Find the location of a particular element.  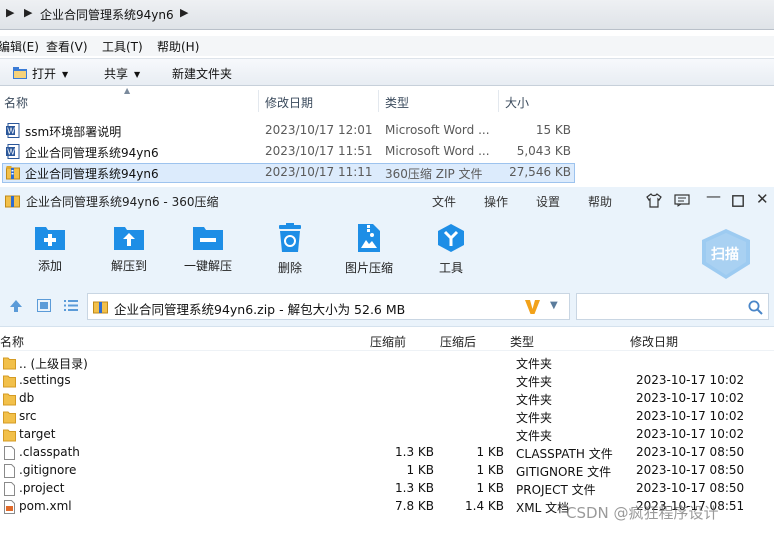

folder-row: .. (上级目录) 文件夹 is located at coordinates (387, 363).